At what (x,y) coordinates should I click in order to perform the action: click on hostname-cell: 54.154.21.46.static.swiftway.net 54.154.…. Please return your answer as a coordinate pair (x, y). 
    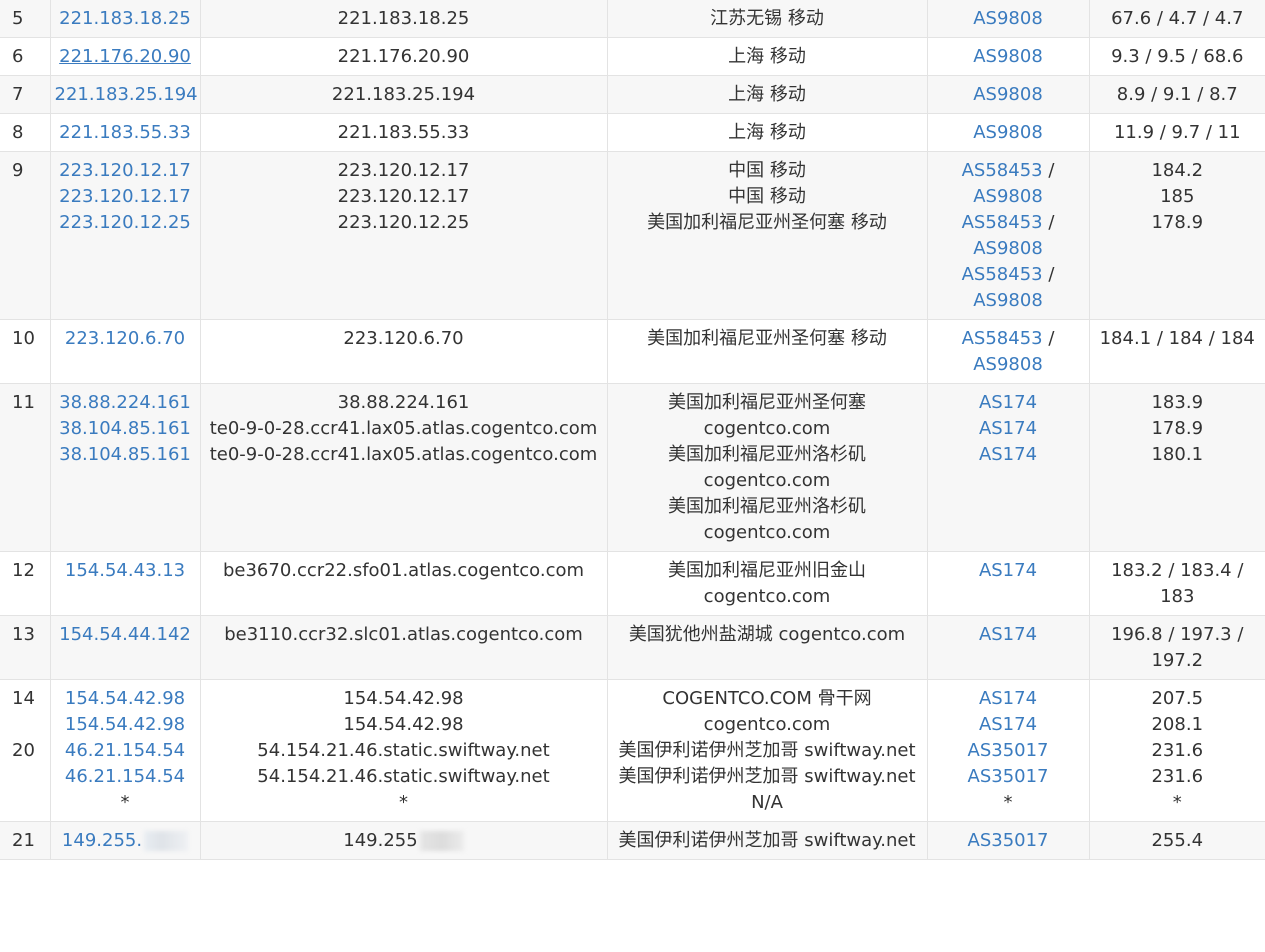
    Looking at the image, I should click on (404, 780).